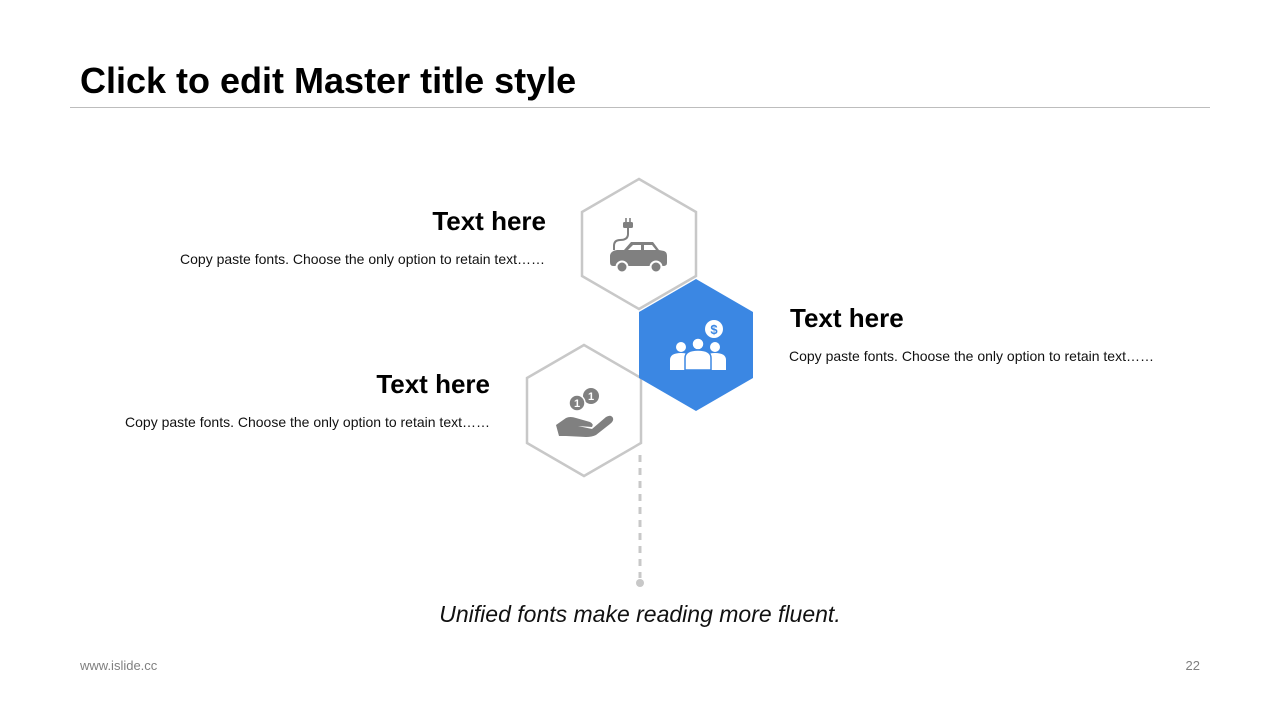 The height and width of the screenshot is (720, 1280). I want to click on footer-url: www.islide.cc, so click(119, 665).